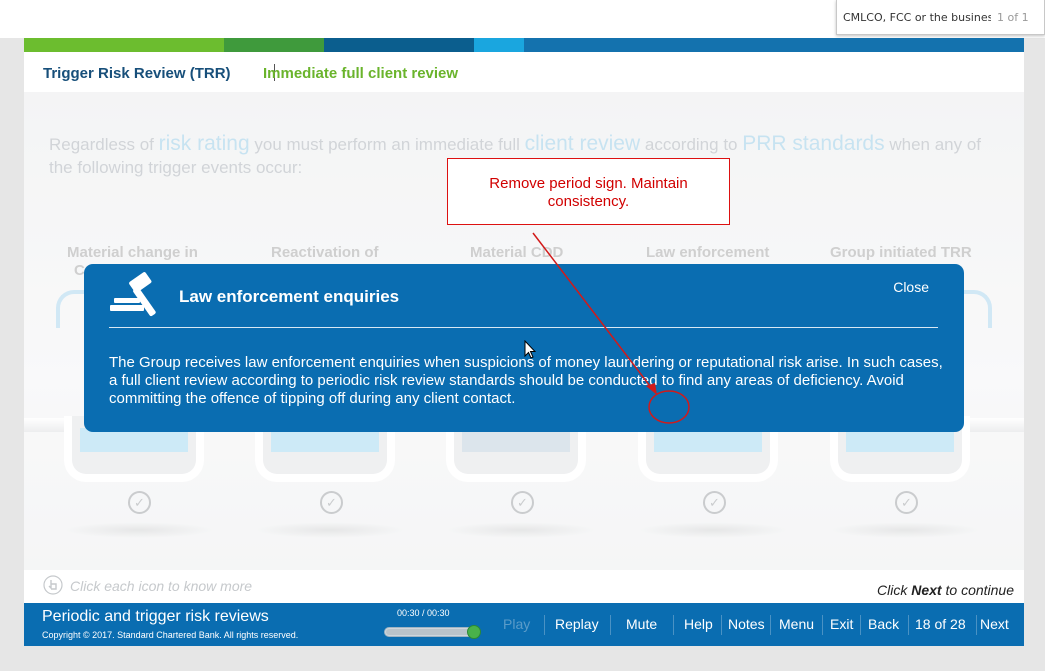  I want to click on menu-button: Menu, so click(796, 624).